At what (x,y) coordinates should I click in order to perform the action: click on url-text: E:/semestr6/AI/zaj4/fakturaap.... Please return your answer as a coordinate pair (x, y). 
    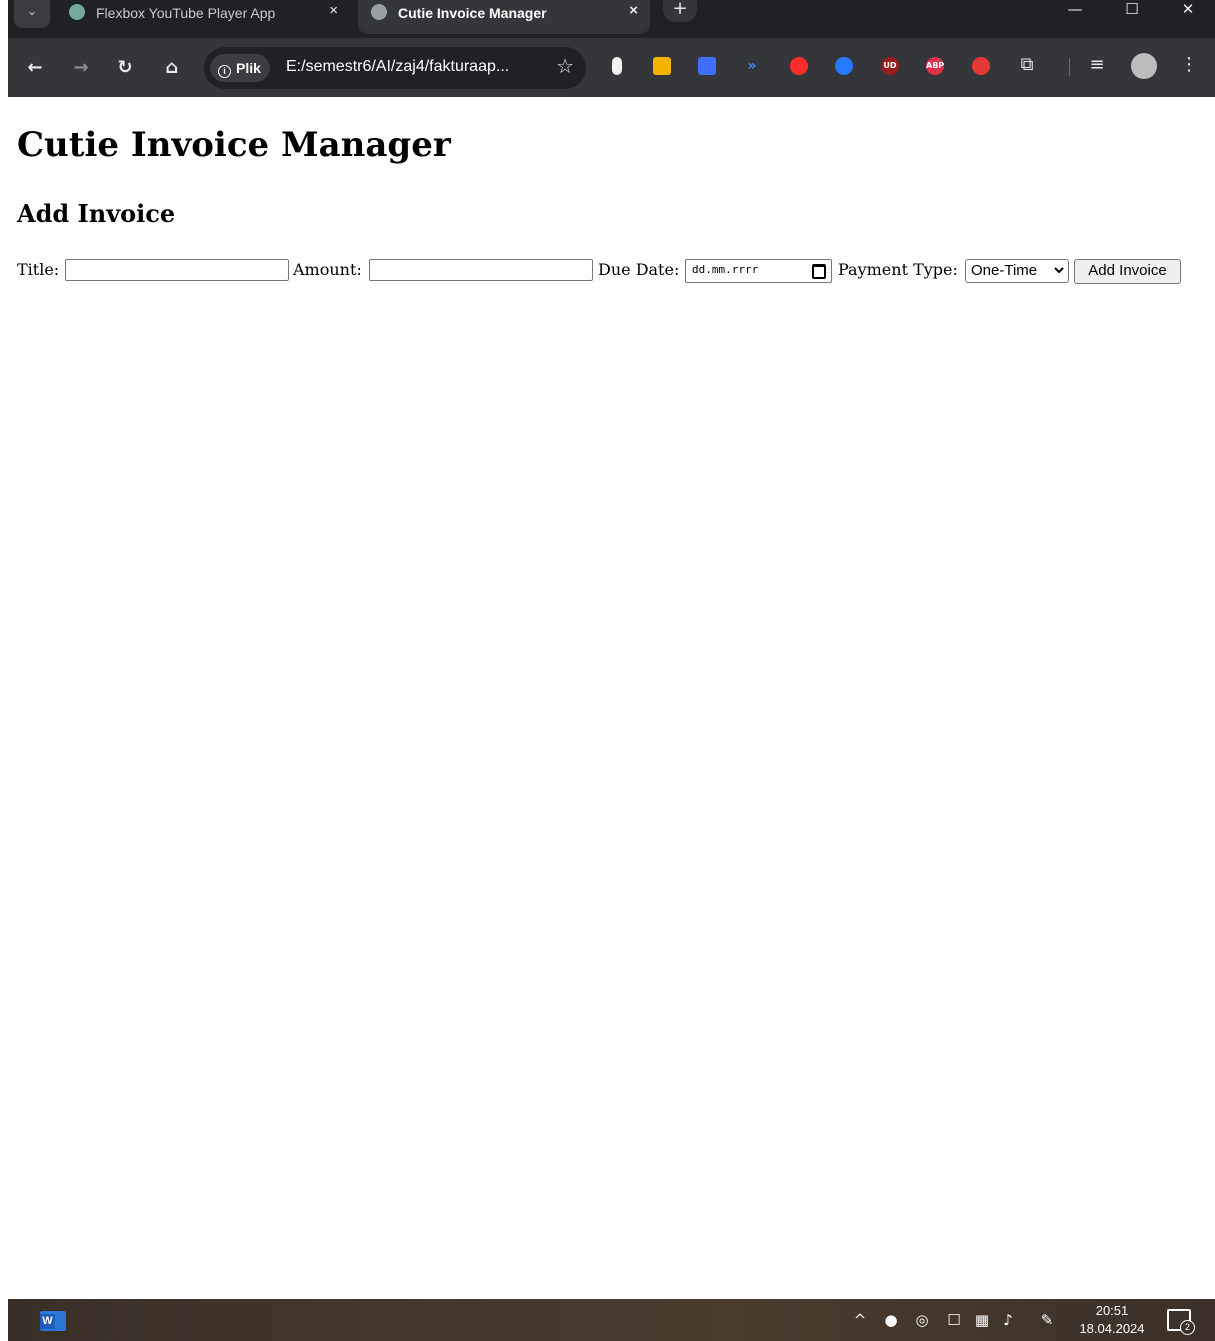
    Looking at the image, I should click on (397, 67).